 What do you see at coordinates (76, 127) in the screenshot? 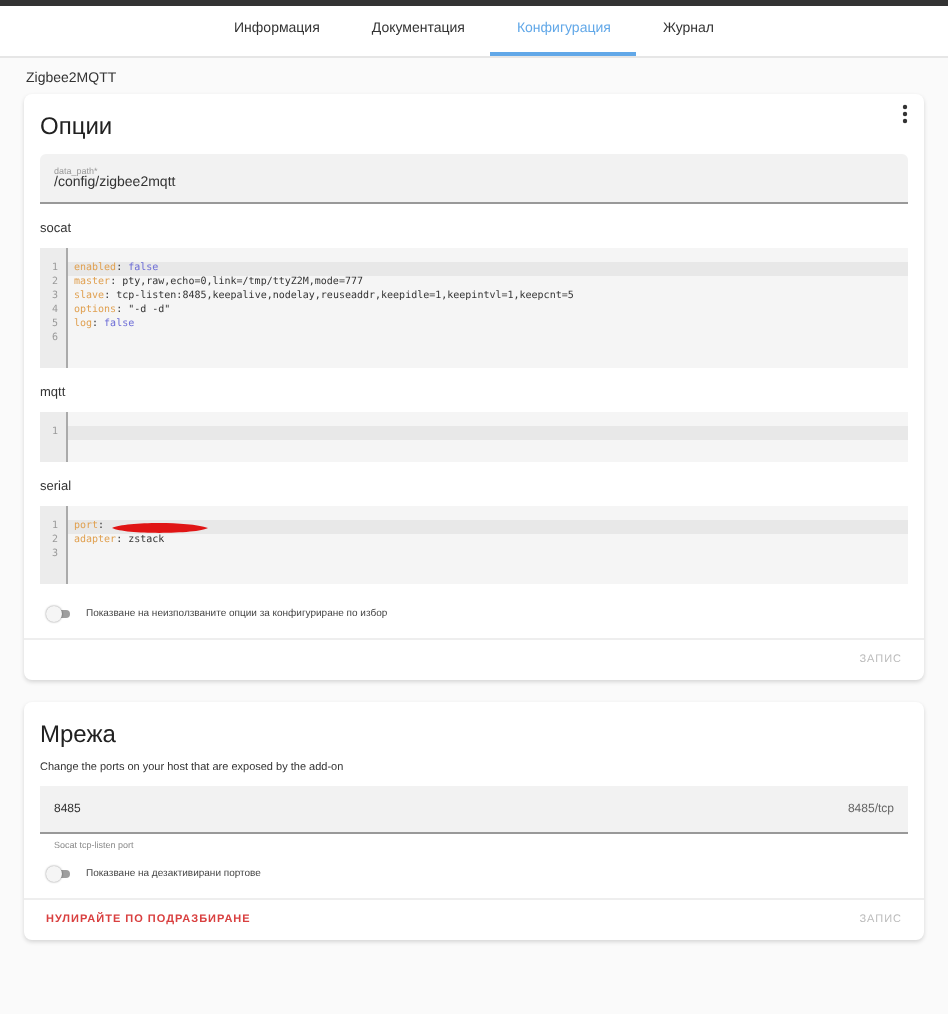
I see `card-title: Опции` at bounding box center [76, 127].